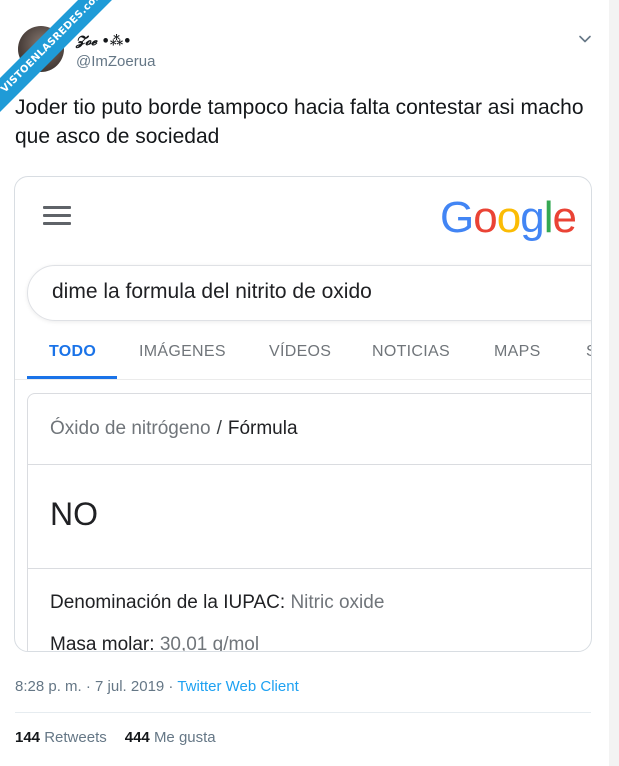 The height and width of the screenshot is (766, 619). I want to click on search-query: dime la formula del nitrito de oxido, so click(212, 291).